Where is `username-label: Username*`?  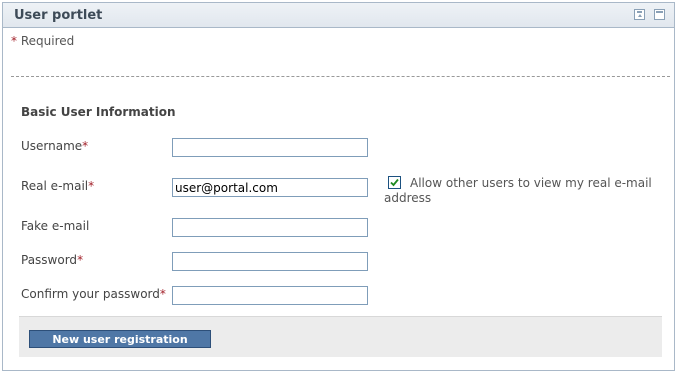
username-label: Username* is located at coordinates (54, 146).